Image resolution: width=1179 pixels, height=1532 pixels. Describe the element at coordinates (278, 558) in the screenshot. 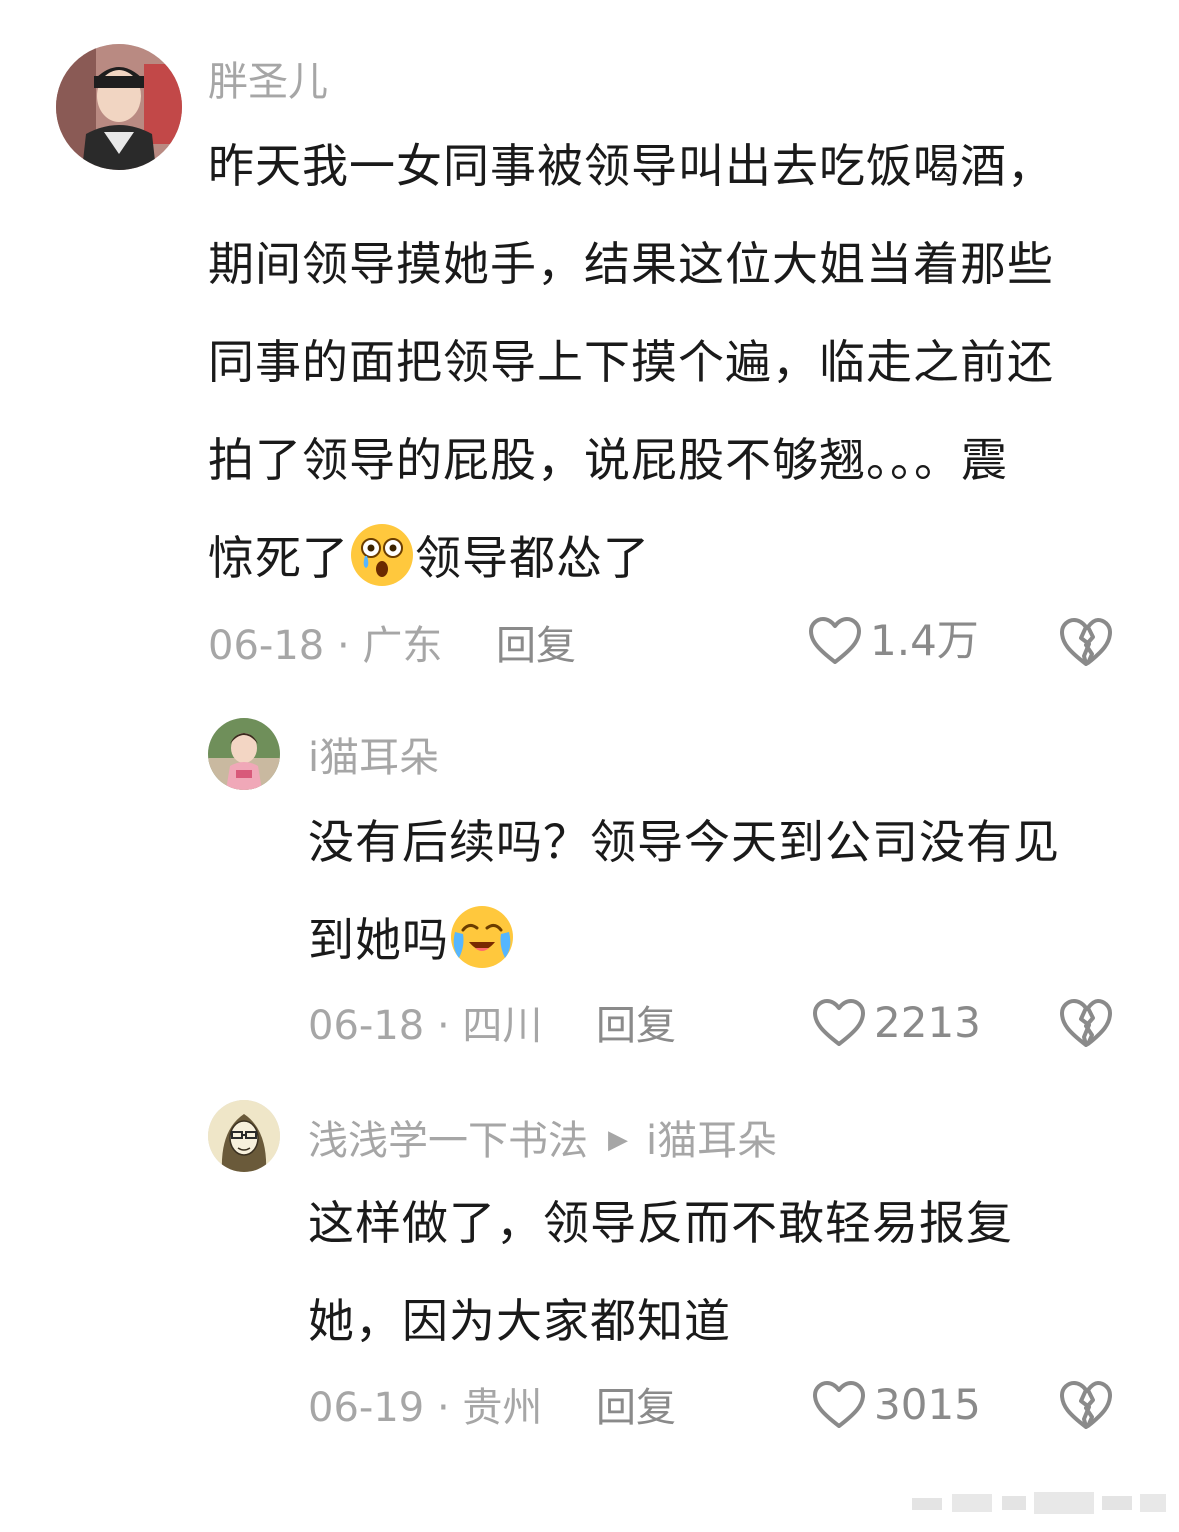

I see `comment-text-part: 惊死了` at that location.